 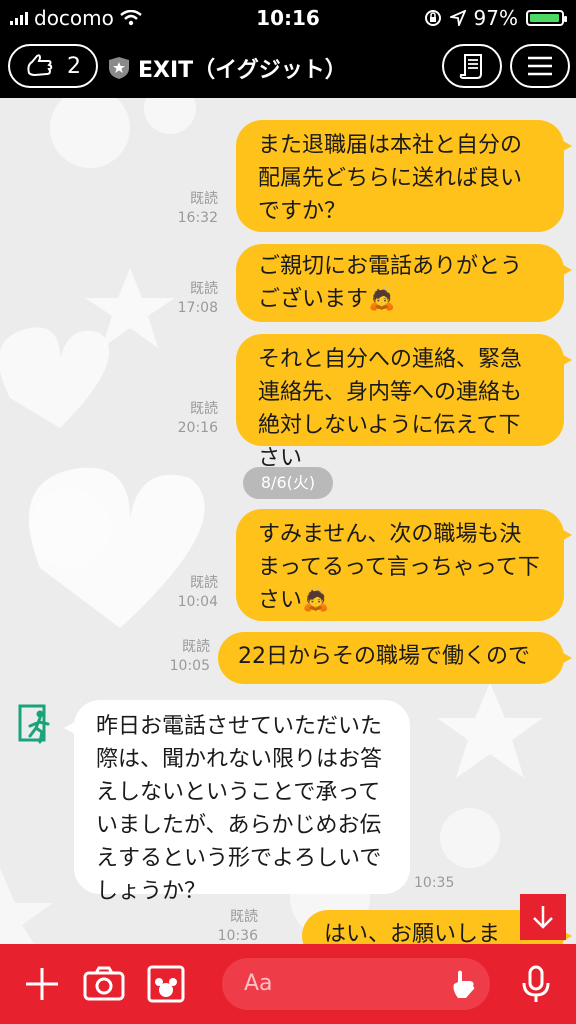 I want to click on message-bubble-outgoing: すみません、次の職場も決まってるって言っちゃって下さい🙇, so click(x=404, y=565).